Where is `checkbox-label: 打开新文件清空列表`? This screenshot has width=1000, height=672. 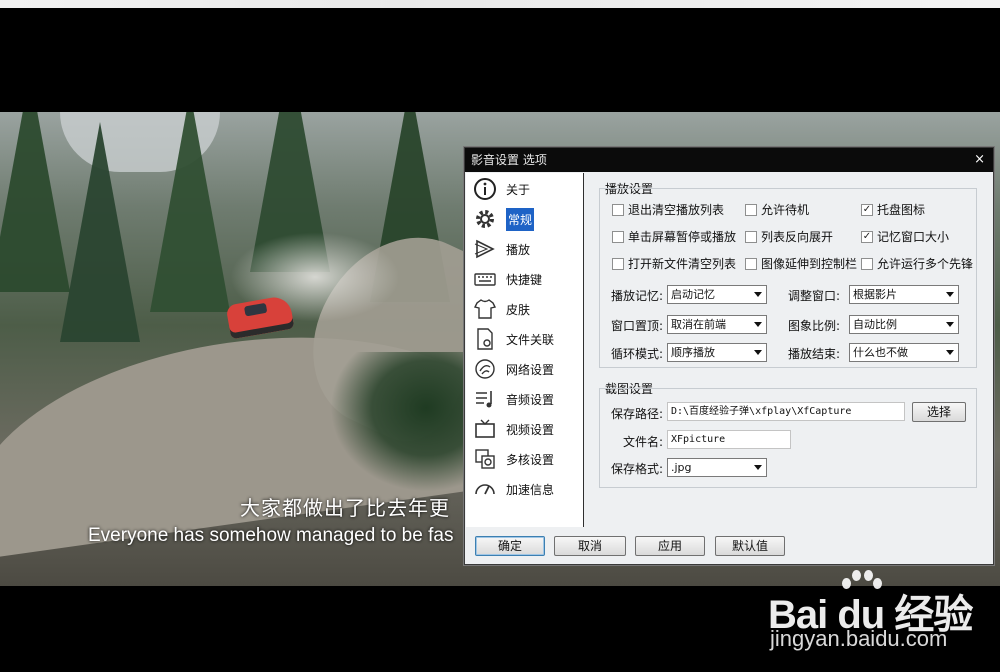
checkbox-label: 打开新文件清空列表 is located at coordinates (682, 264).